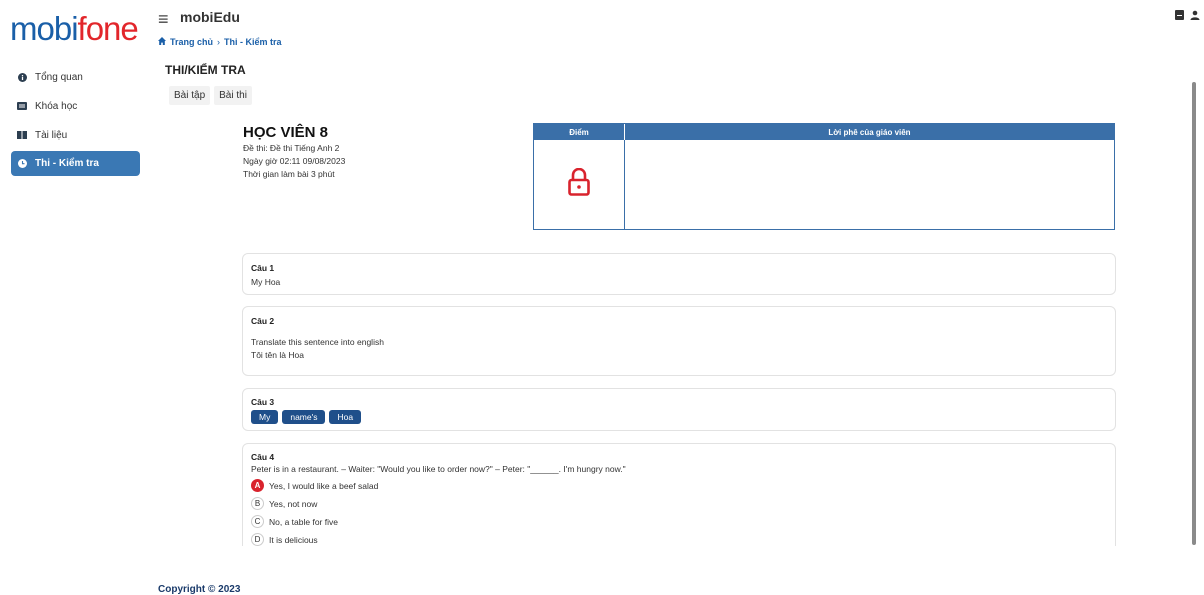  Describe the element at coordinates (869, 132) in the screenshot. I see `comment-header: Lời phê của giáo viên` at that location.